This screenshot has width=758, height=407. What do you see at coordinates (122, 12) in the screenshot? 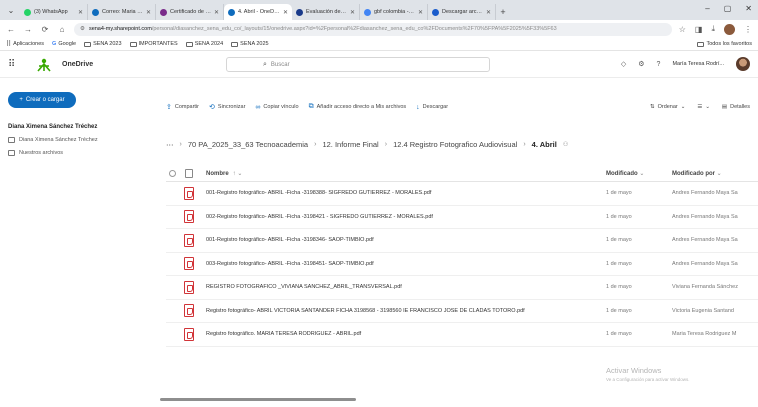
I see `browser-tab: Correo: Maria Tereo✕` at bounding box center [122, 12].